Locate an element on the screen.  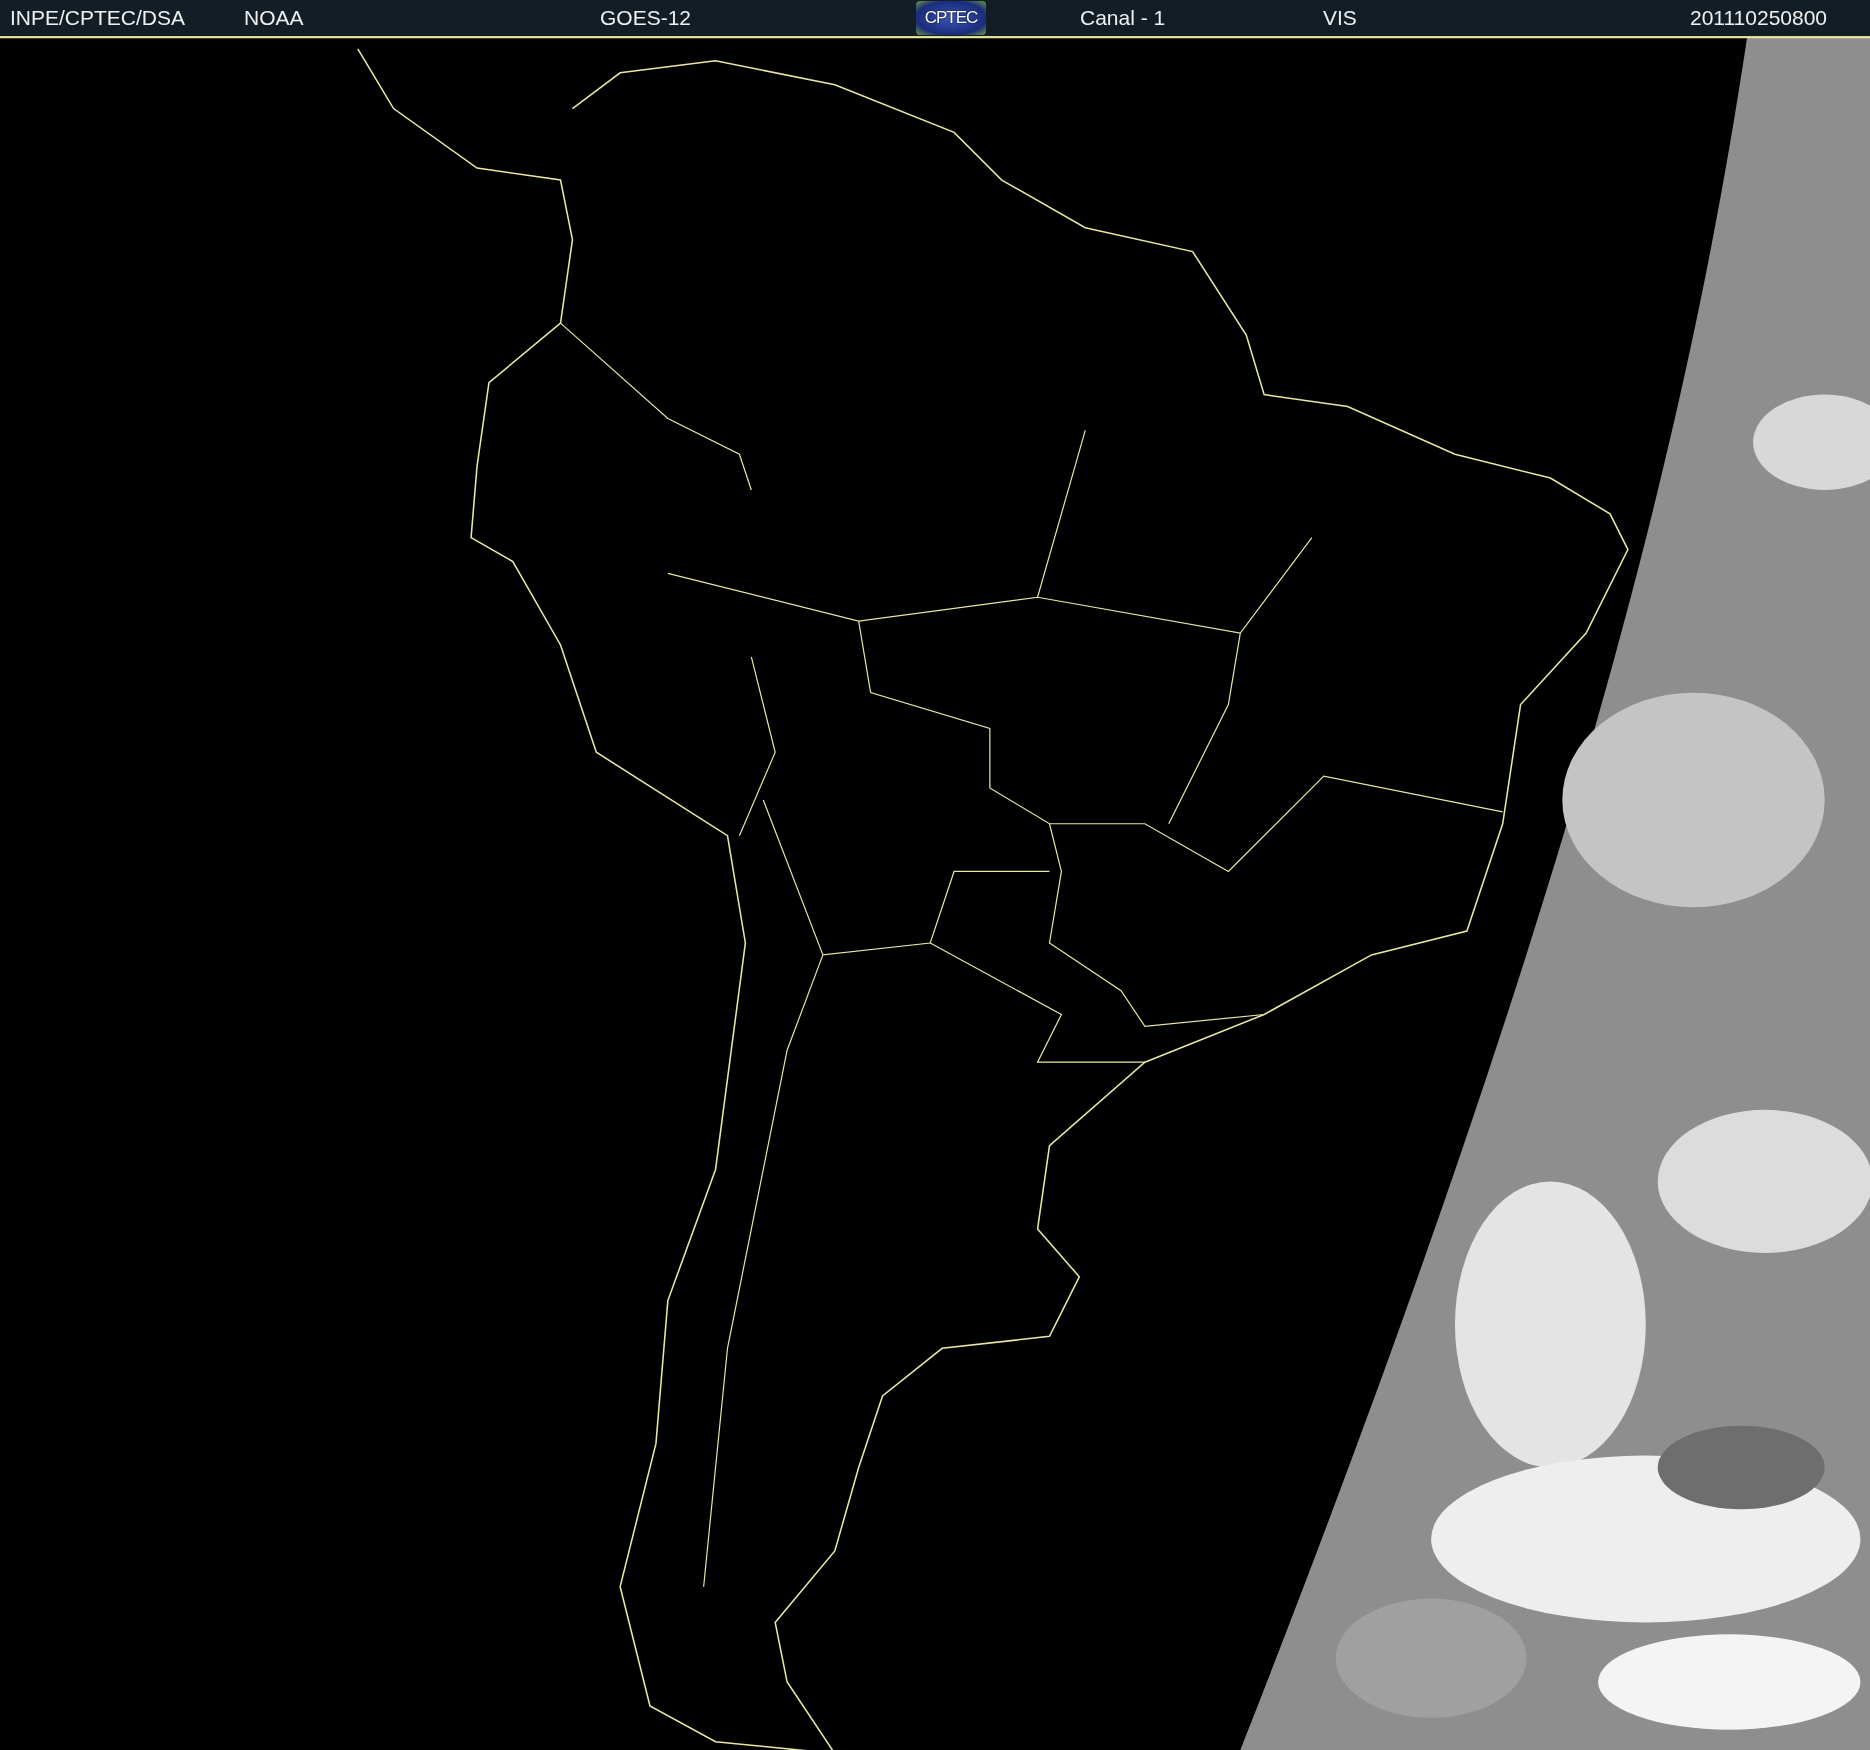
header-label: GOES-12 is located at coordinates (646, 18).